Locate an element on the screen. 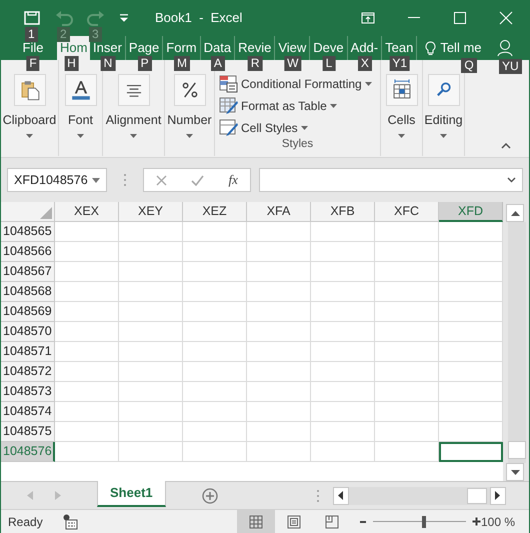  cells-group-button: Cells is located at coordinates (401, 107).